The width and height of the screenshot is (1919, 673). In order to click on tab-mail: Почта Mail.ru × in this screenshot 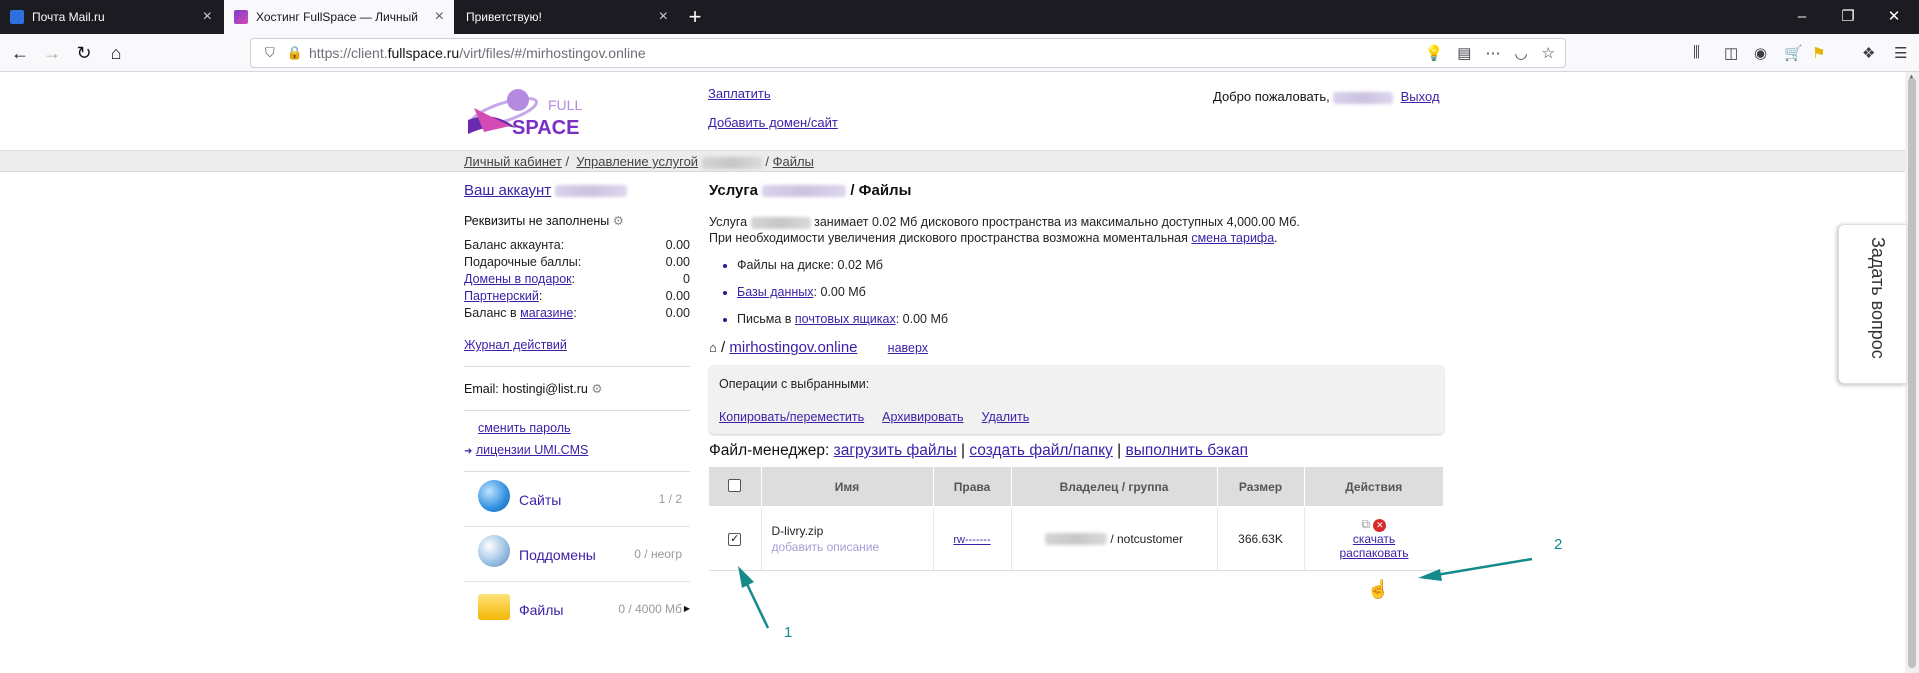, I will do `click(111, 17)`.